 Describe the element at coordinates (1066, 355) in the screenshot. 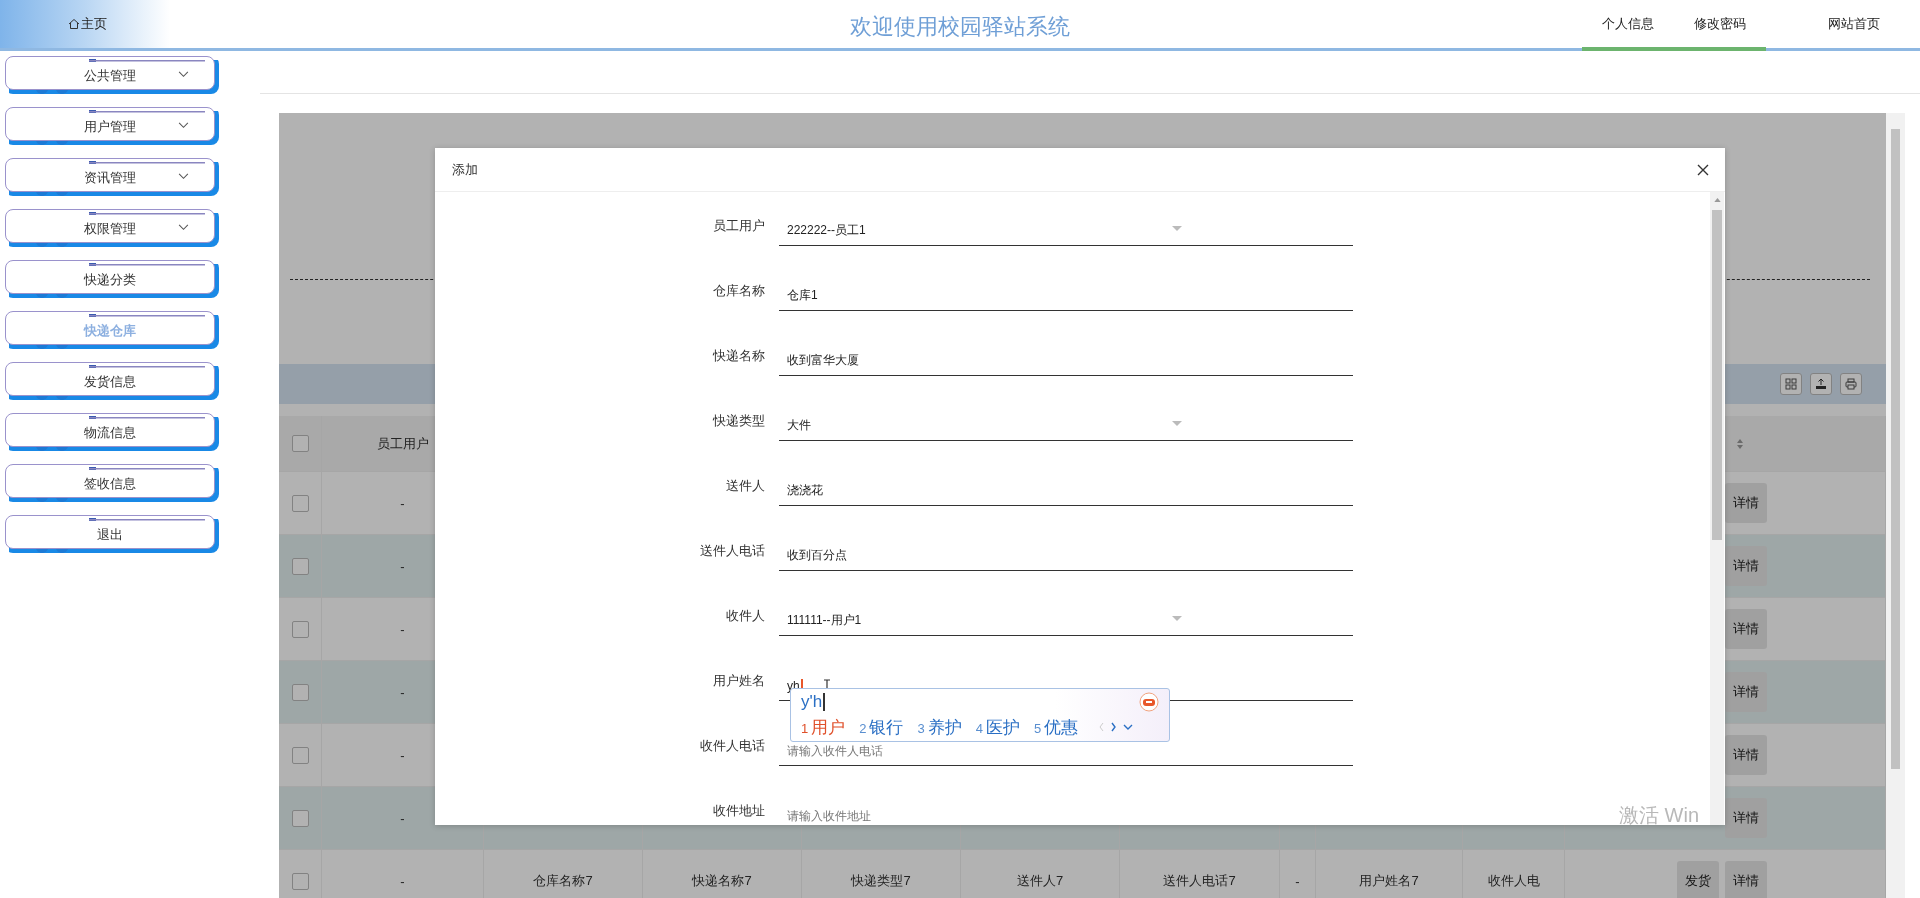

I see `input-field: 收到富华大厦` at that location.